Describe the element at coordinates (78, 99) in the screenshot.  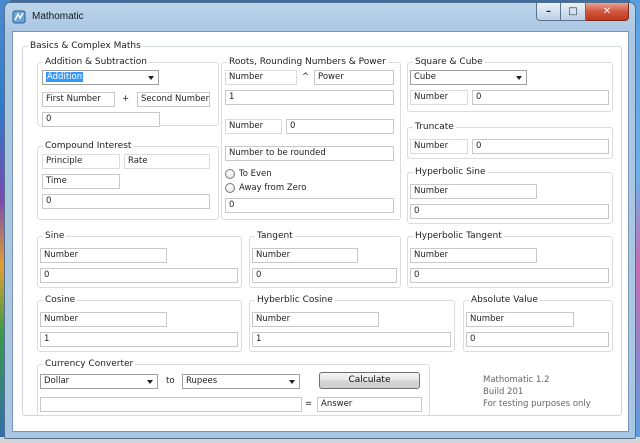
I see `first-number-field: First Number` at that location.